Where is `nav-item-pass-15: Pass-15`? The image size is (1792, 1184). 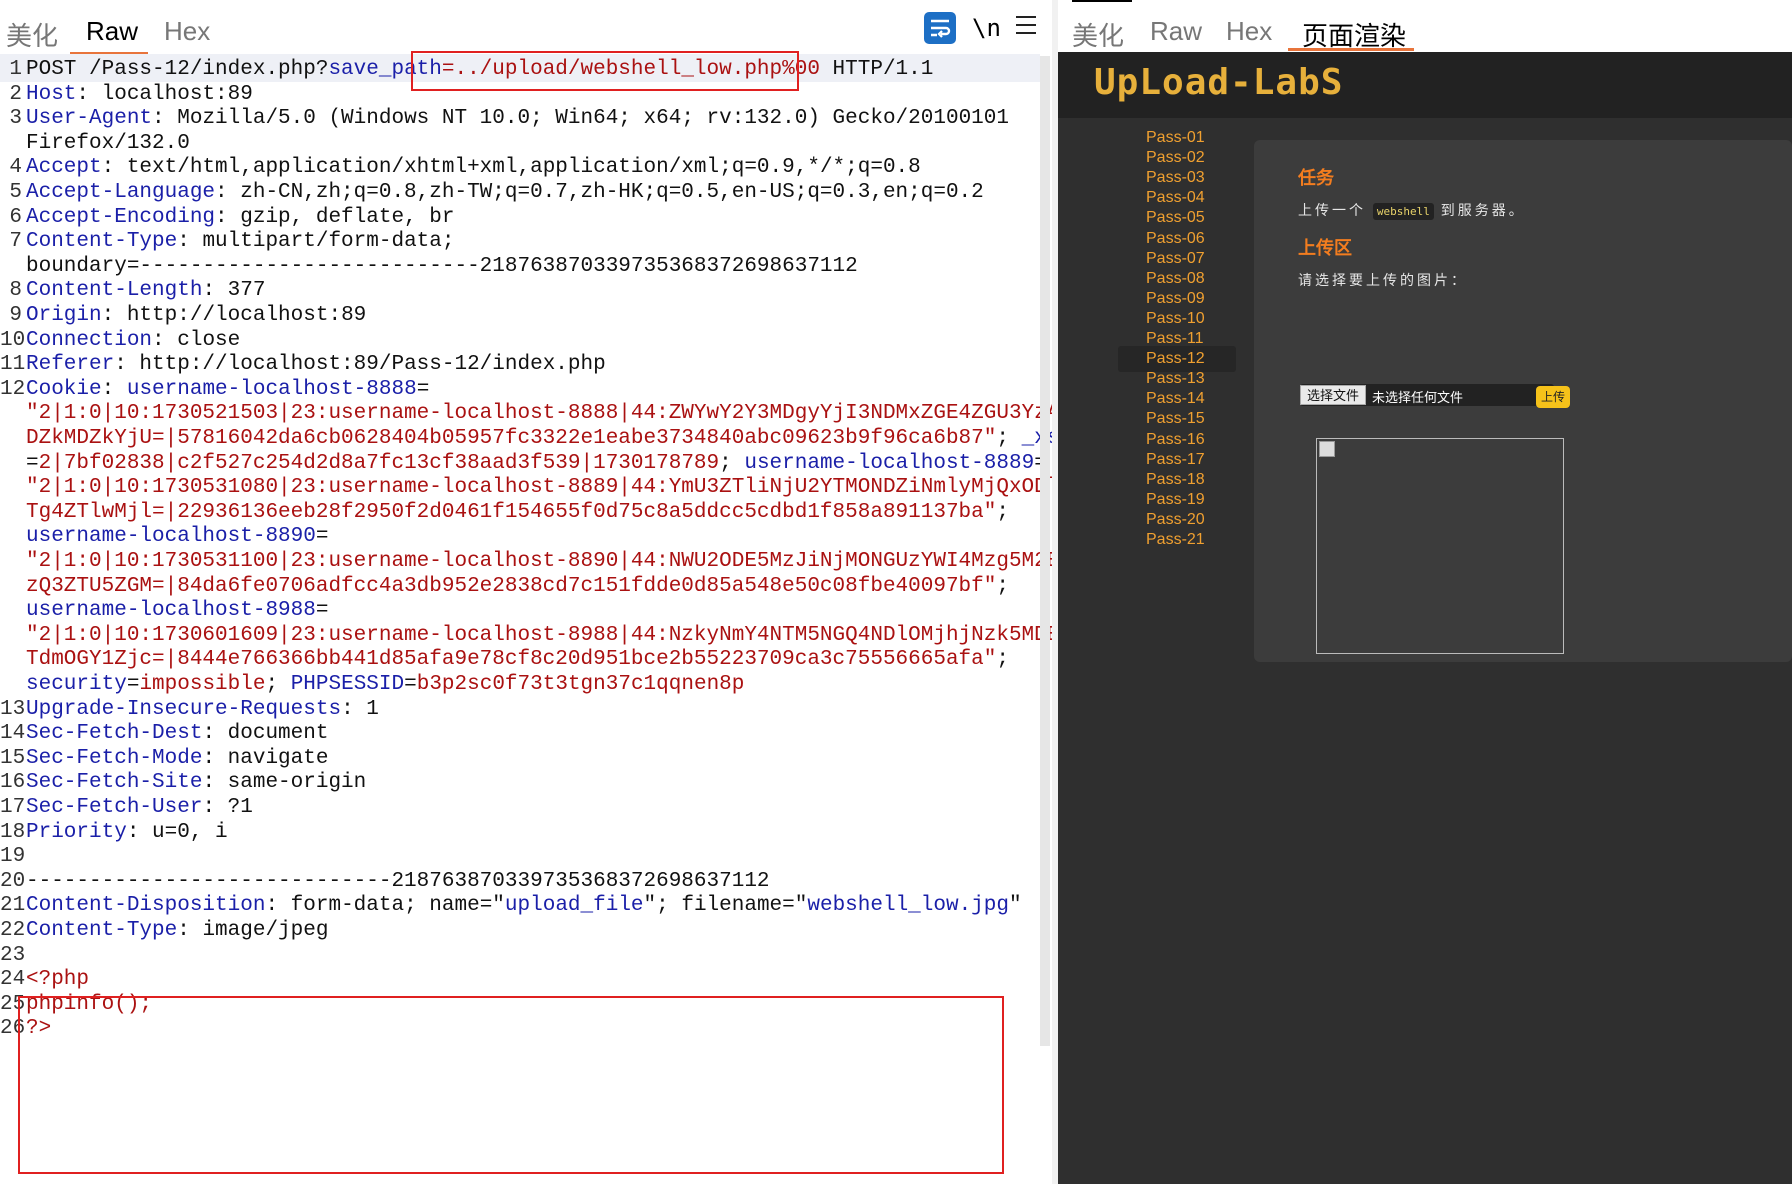
nav-item-pass-15: Pass-15 is located at coordinates (1175, 419).